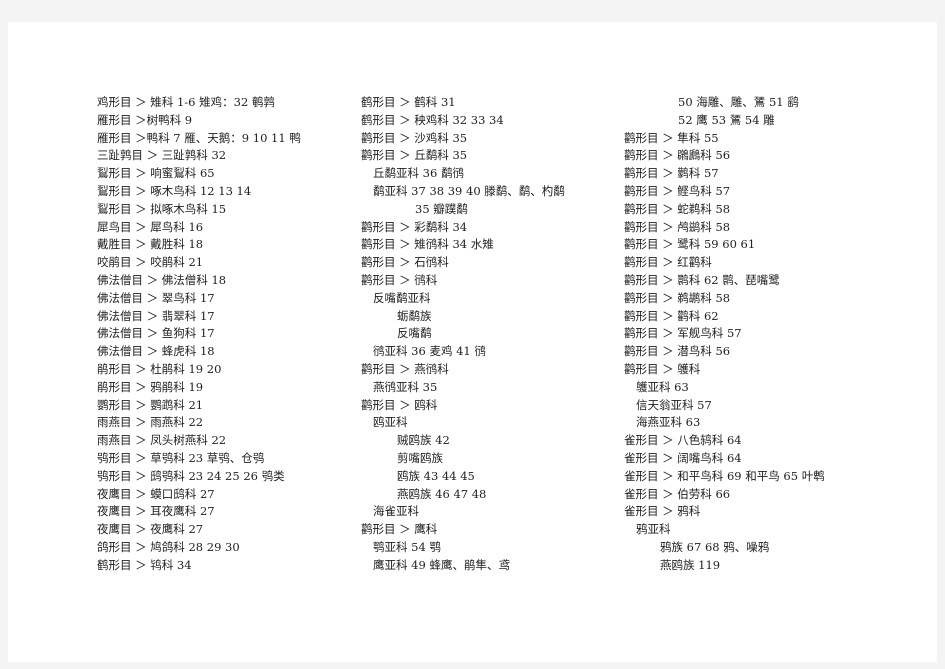  What do you see at coordinates (432, 119) in the screenshot?
I see `taxonomy-line: 鹤形目 ＞ 秧鸡科 32 33 34` at bounding box center [432, 119].